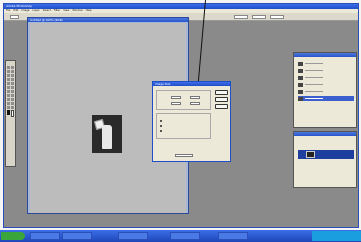  What do you see at coordinates (176, 97) in the screenshot?
I see `width-pixels-input` at bounding box center [176, 97].